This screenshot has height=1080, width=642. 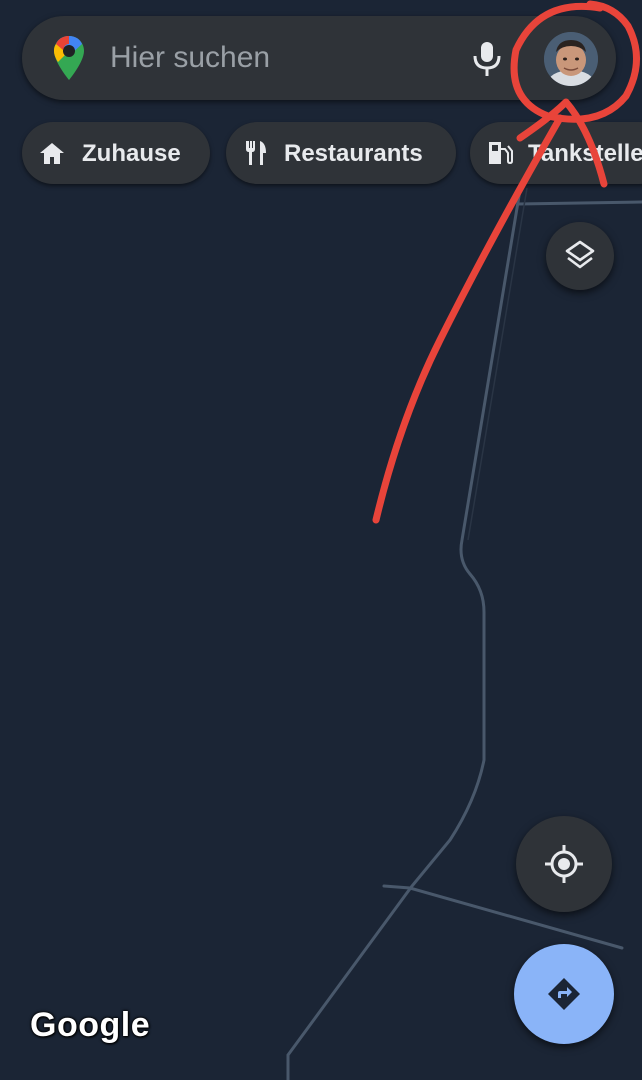 I want to click on chip-label: Tankstellen, so click(x=585, y=153).